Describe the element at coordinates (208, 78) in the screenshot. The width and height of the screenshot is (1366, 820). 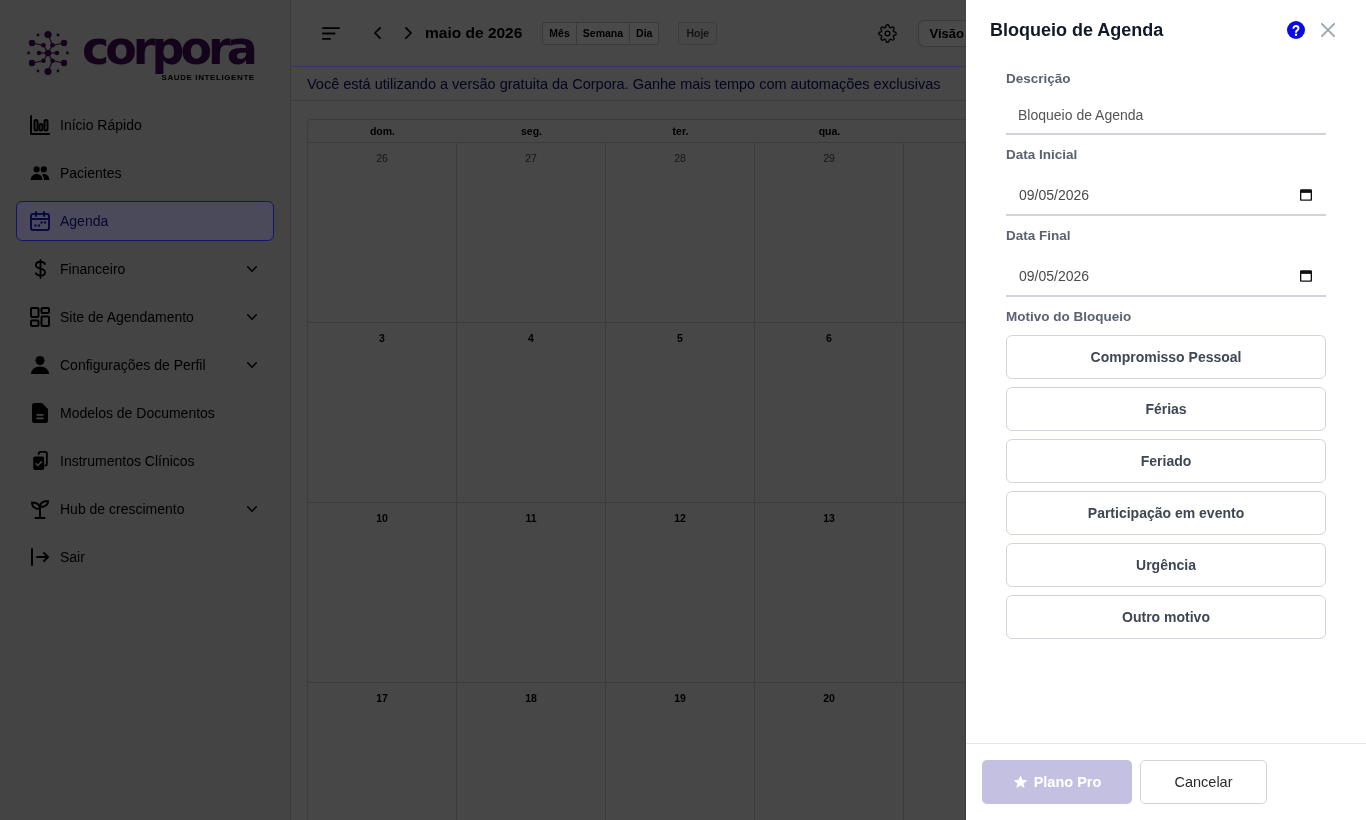
I see `logo-tagline: SAUDE INTELIGENTE` at that location.